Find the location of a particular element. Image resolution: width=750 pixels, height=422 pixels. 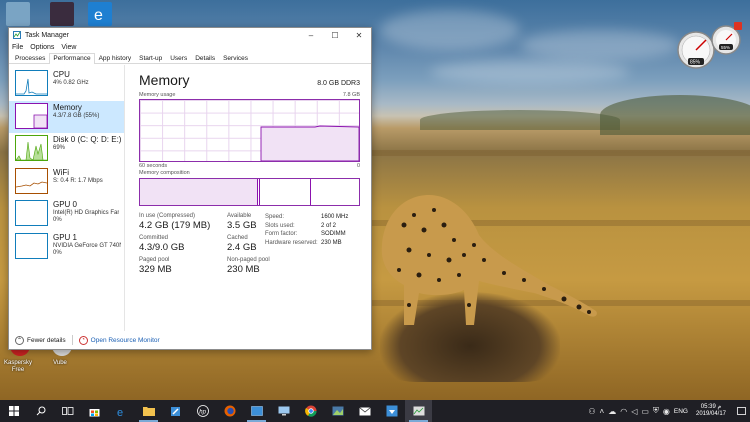

sidebar-item-disk: Disk 0 (C: Q: D: E:) 69% is located at coordinates (66, 149).